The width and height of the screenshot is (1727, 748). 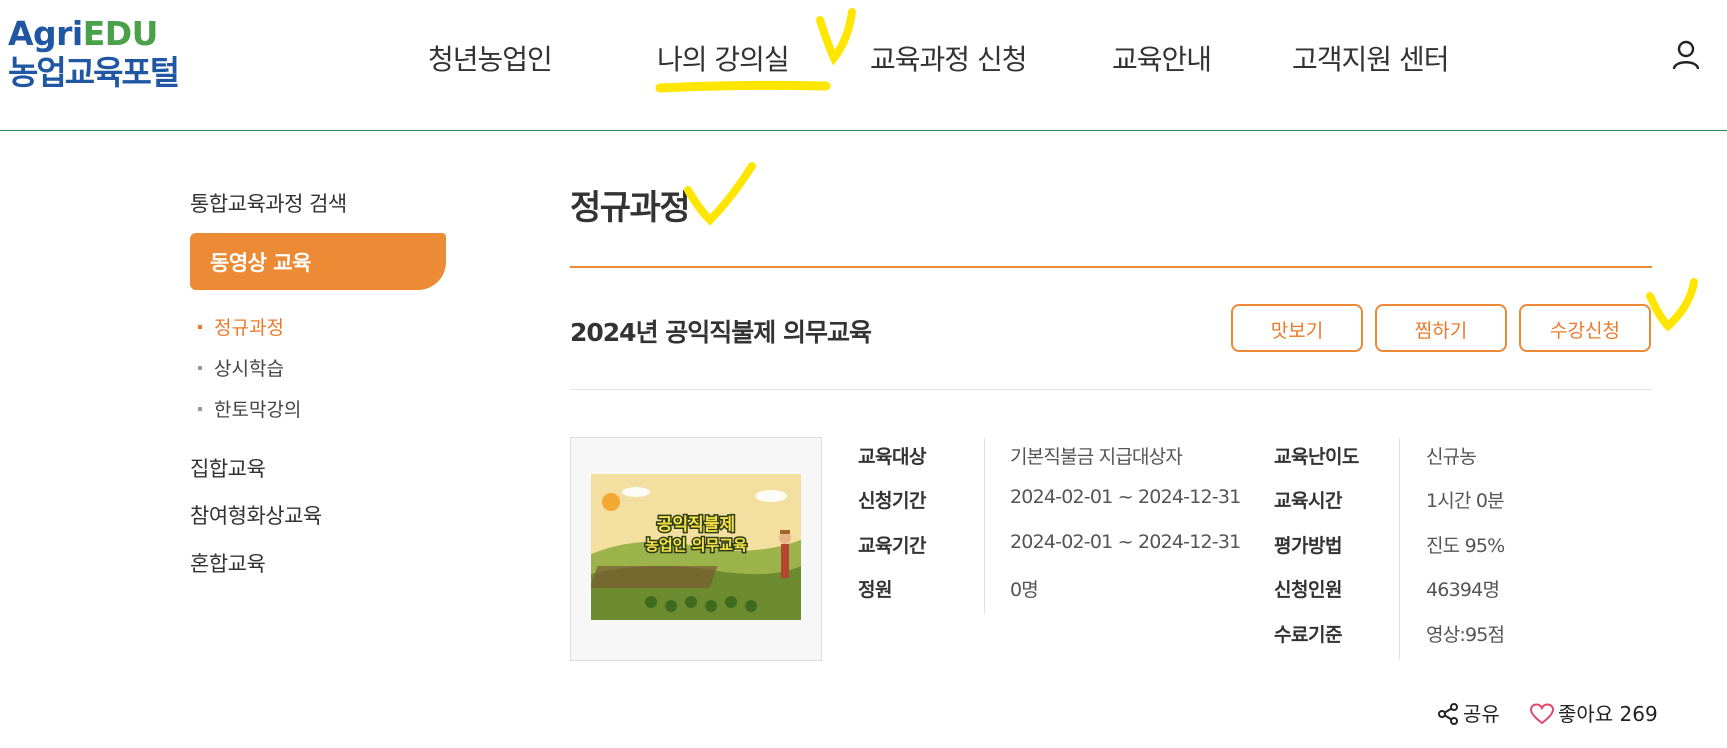 What do you see at coordinates (1465, 546) in the screenshot?
I see `info-value-evaluation: 진도 95%` at bounding box center [1465, 546].